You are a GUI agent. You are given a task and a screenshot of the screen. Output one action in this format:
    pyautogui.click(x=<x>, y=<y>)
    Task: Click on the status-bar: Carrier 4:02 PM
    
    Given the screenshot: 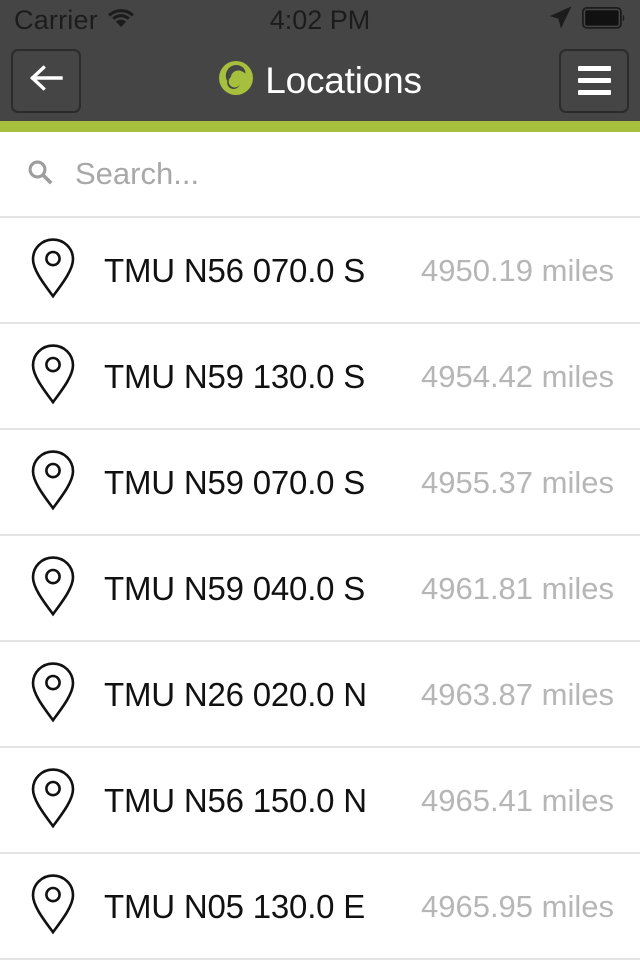 What is the action you would take?
    pyautogui.click(x=320, y=20)
    